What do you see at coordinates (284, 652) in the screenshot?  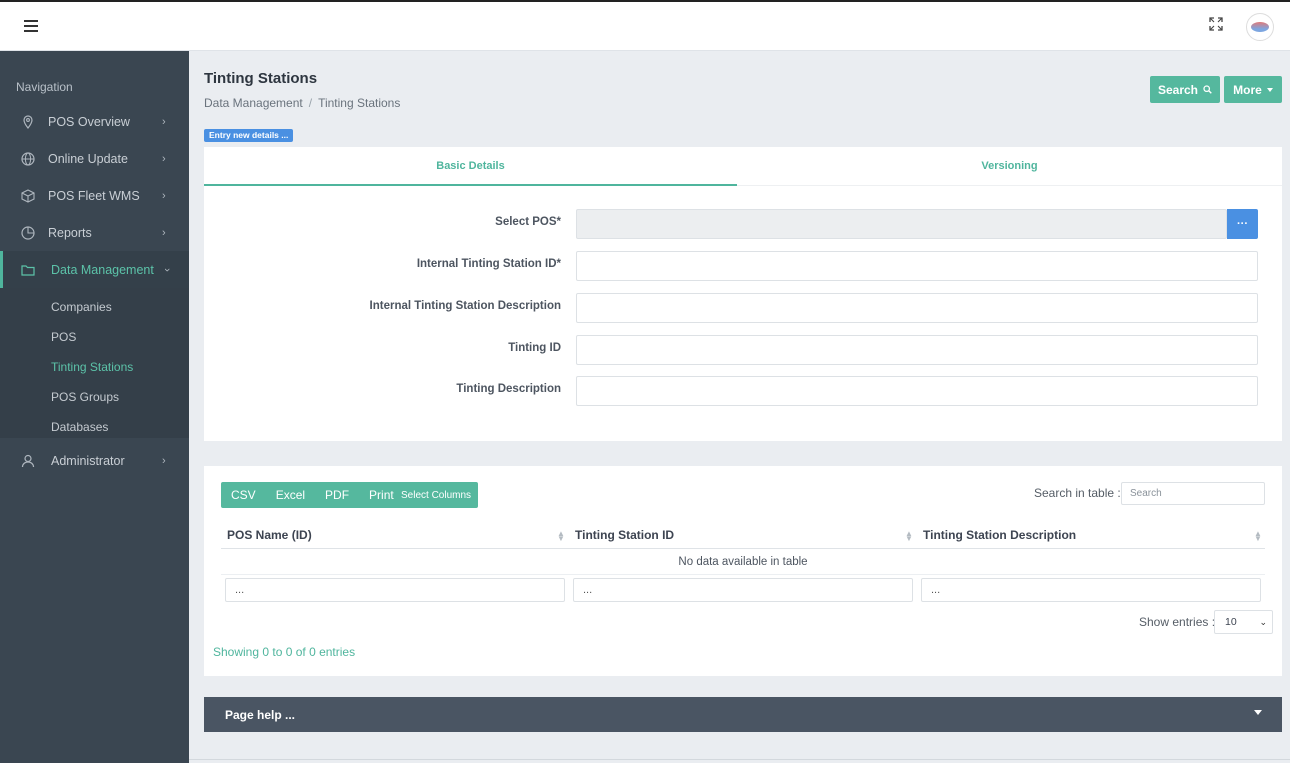 I see `showing-entries-info: Showing 0 to 0 of 0 entries` at bounding box center [284, 652].